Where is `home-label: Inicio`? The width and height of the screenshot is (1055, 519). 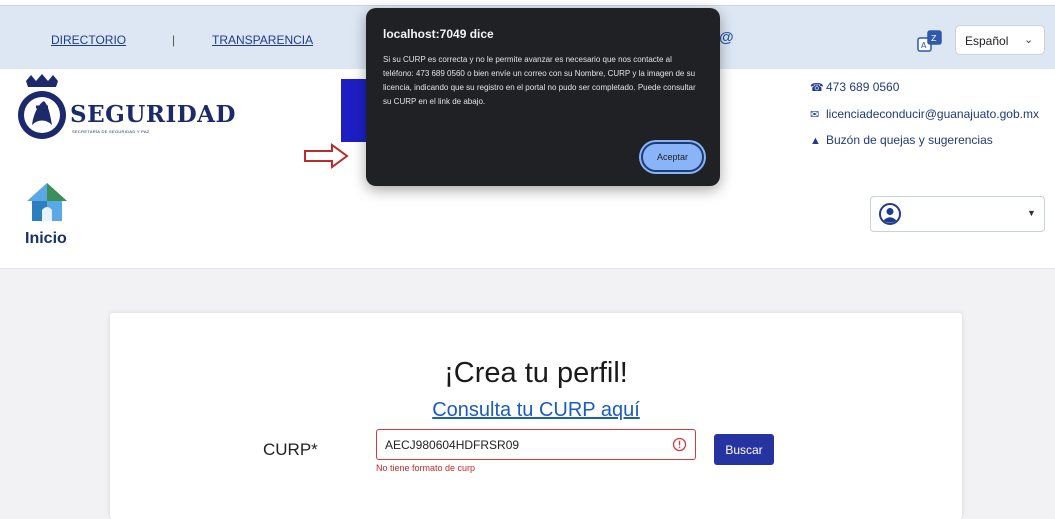
home-label: Inicio is located at coordinates (46, 239).